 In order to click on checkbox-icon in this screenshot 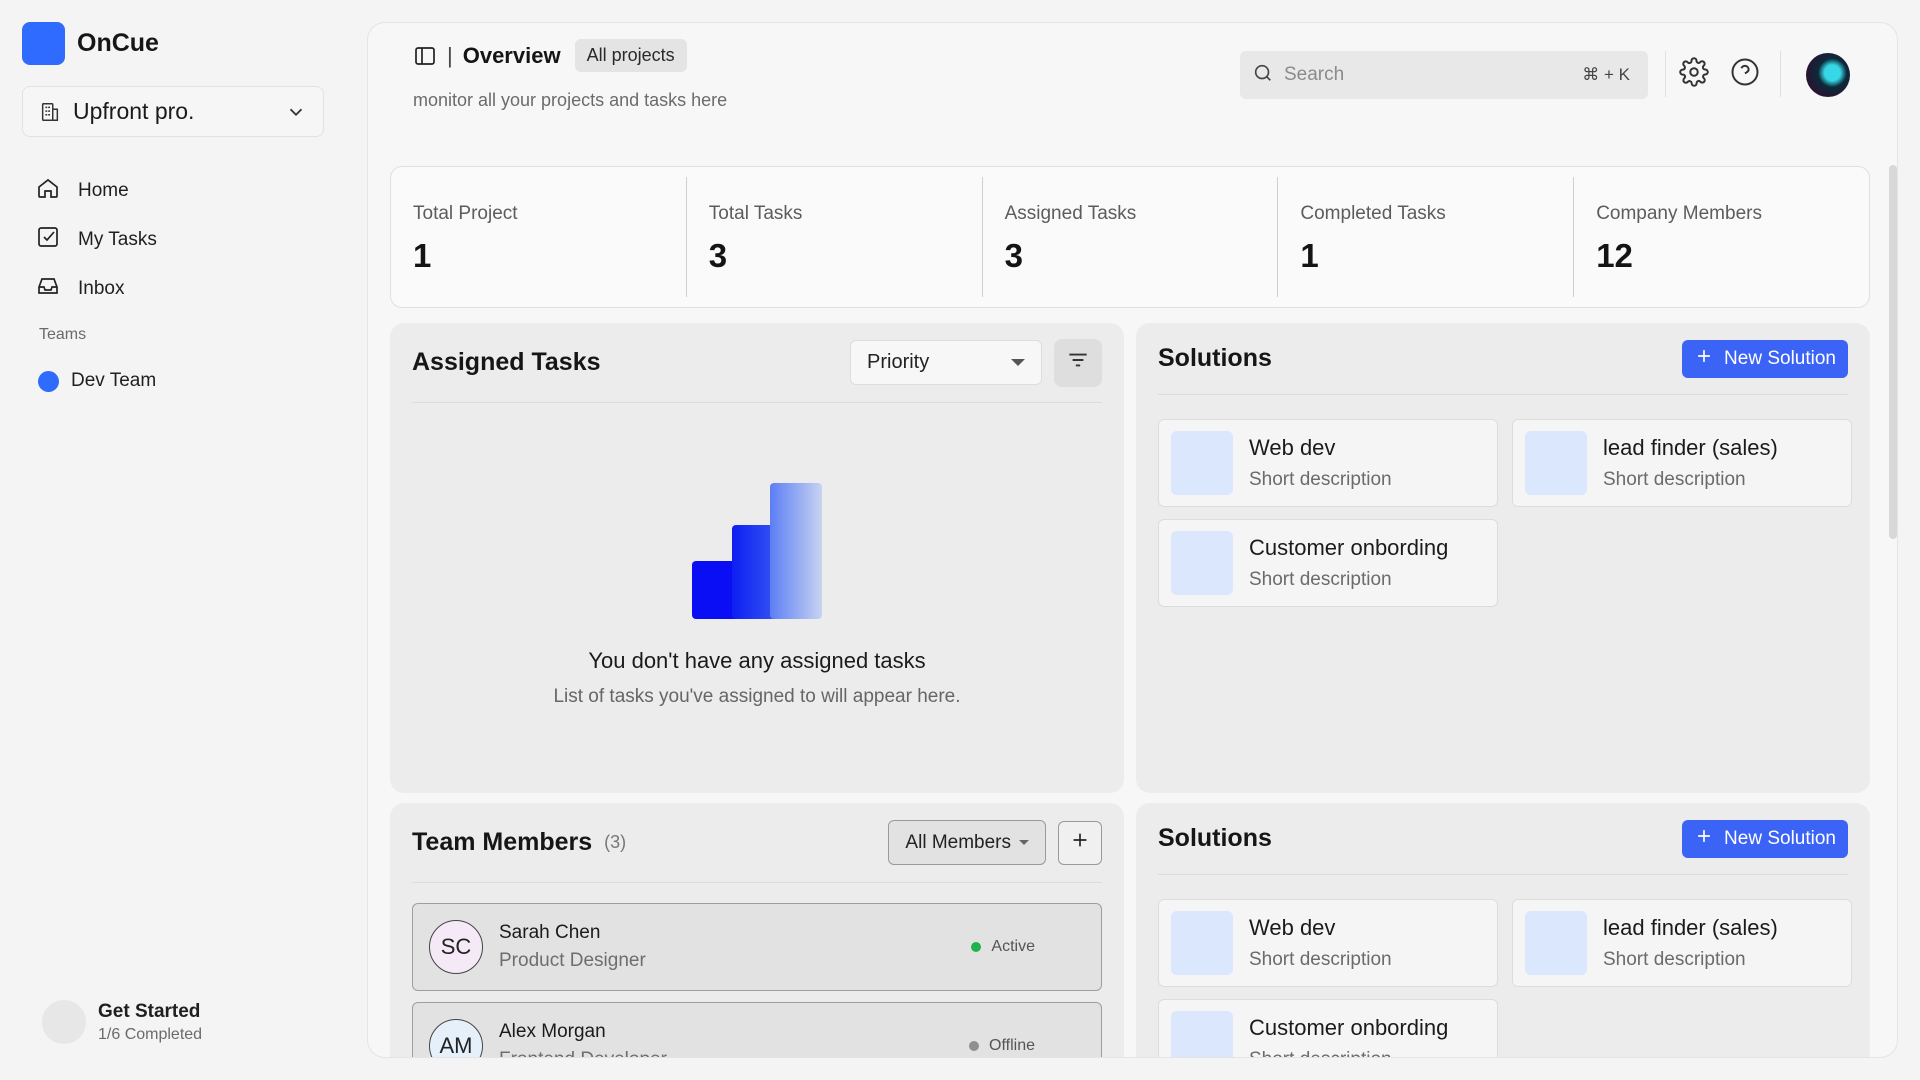, I will do `click(48, 240)`.